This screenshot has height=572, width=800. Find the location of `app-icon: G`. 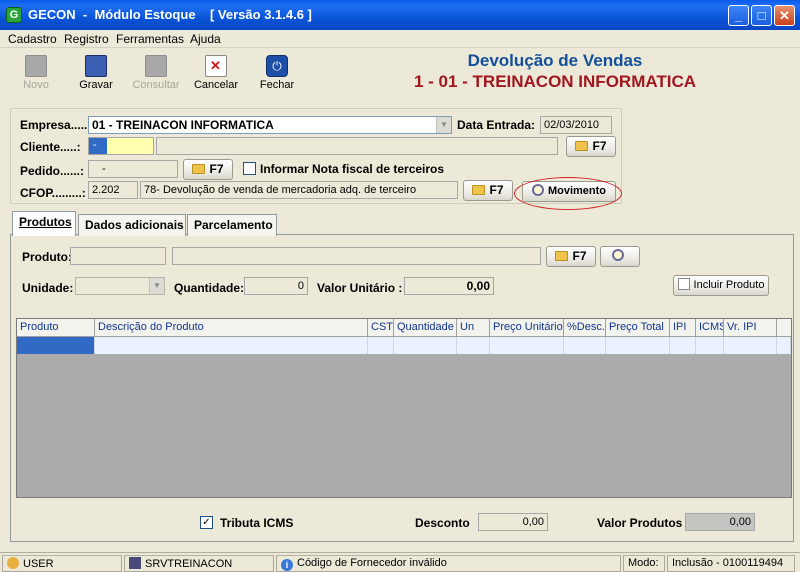

app-icon: G is located at coordinates (14, 15).